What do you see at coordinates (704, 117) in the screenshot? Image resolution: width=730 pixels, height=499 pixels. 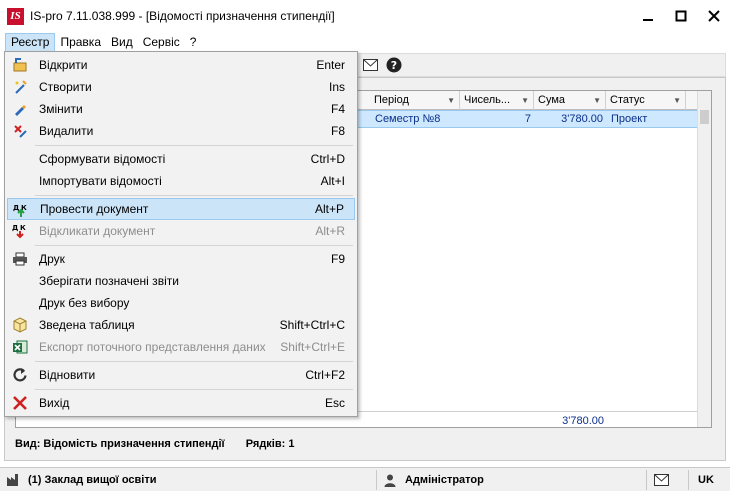 I see `scrollbar-thumb` at bounding box center [704, 117].